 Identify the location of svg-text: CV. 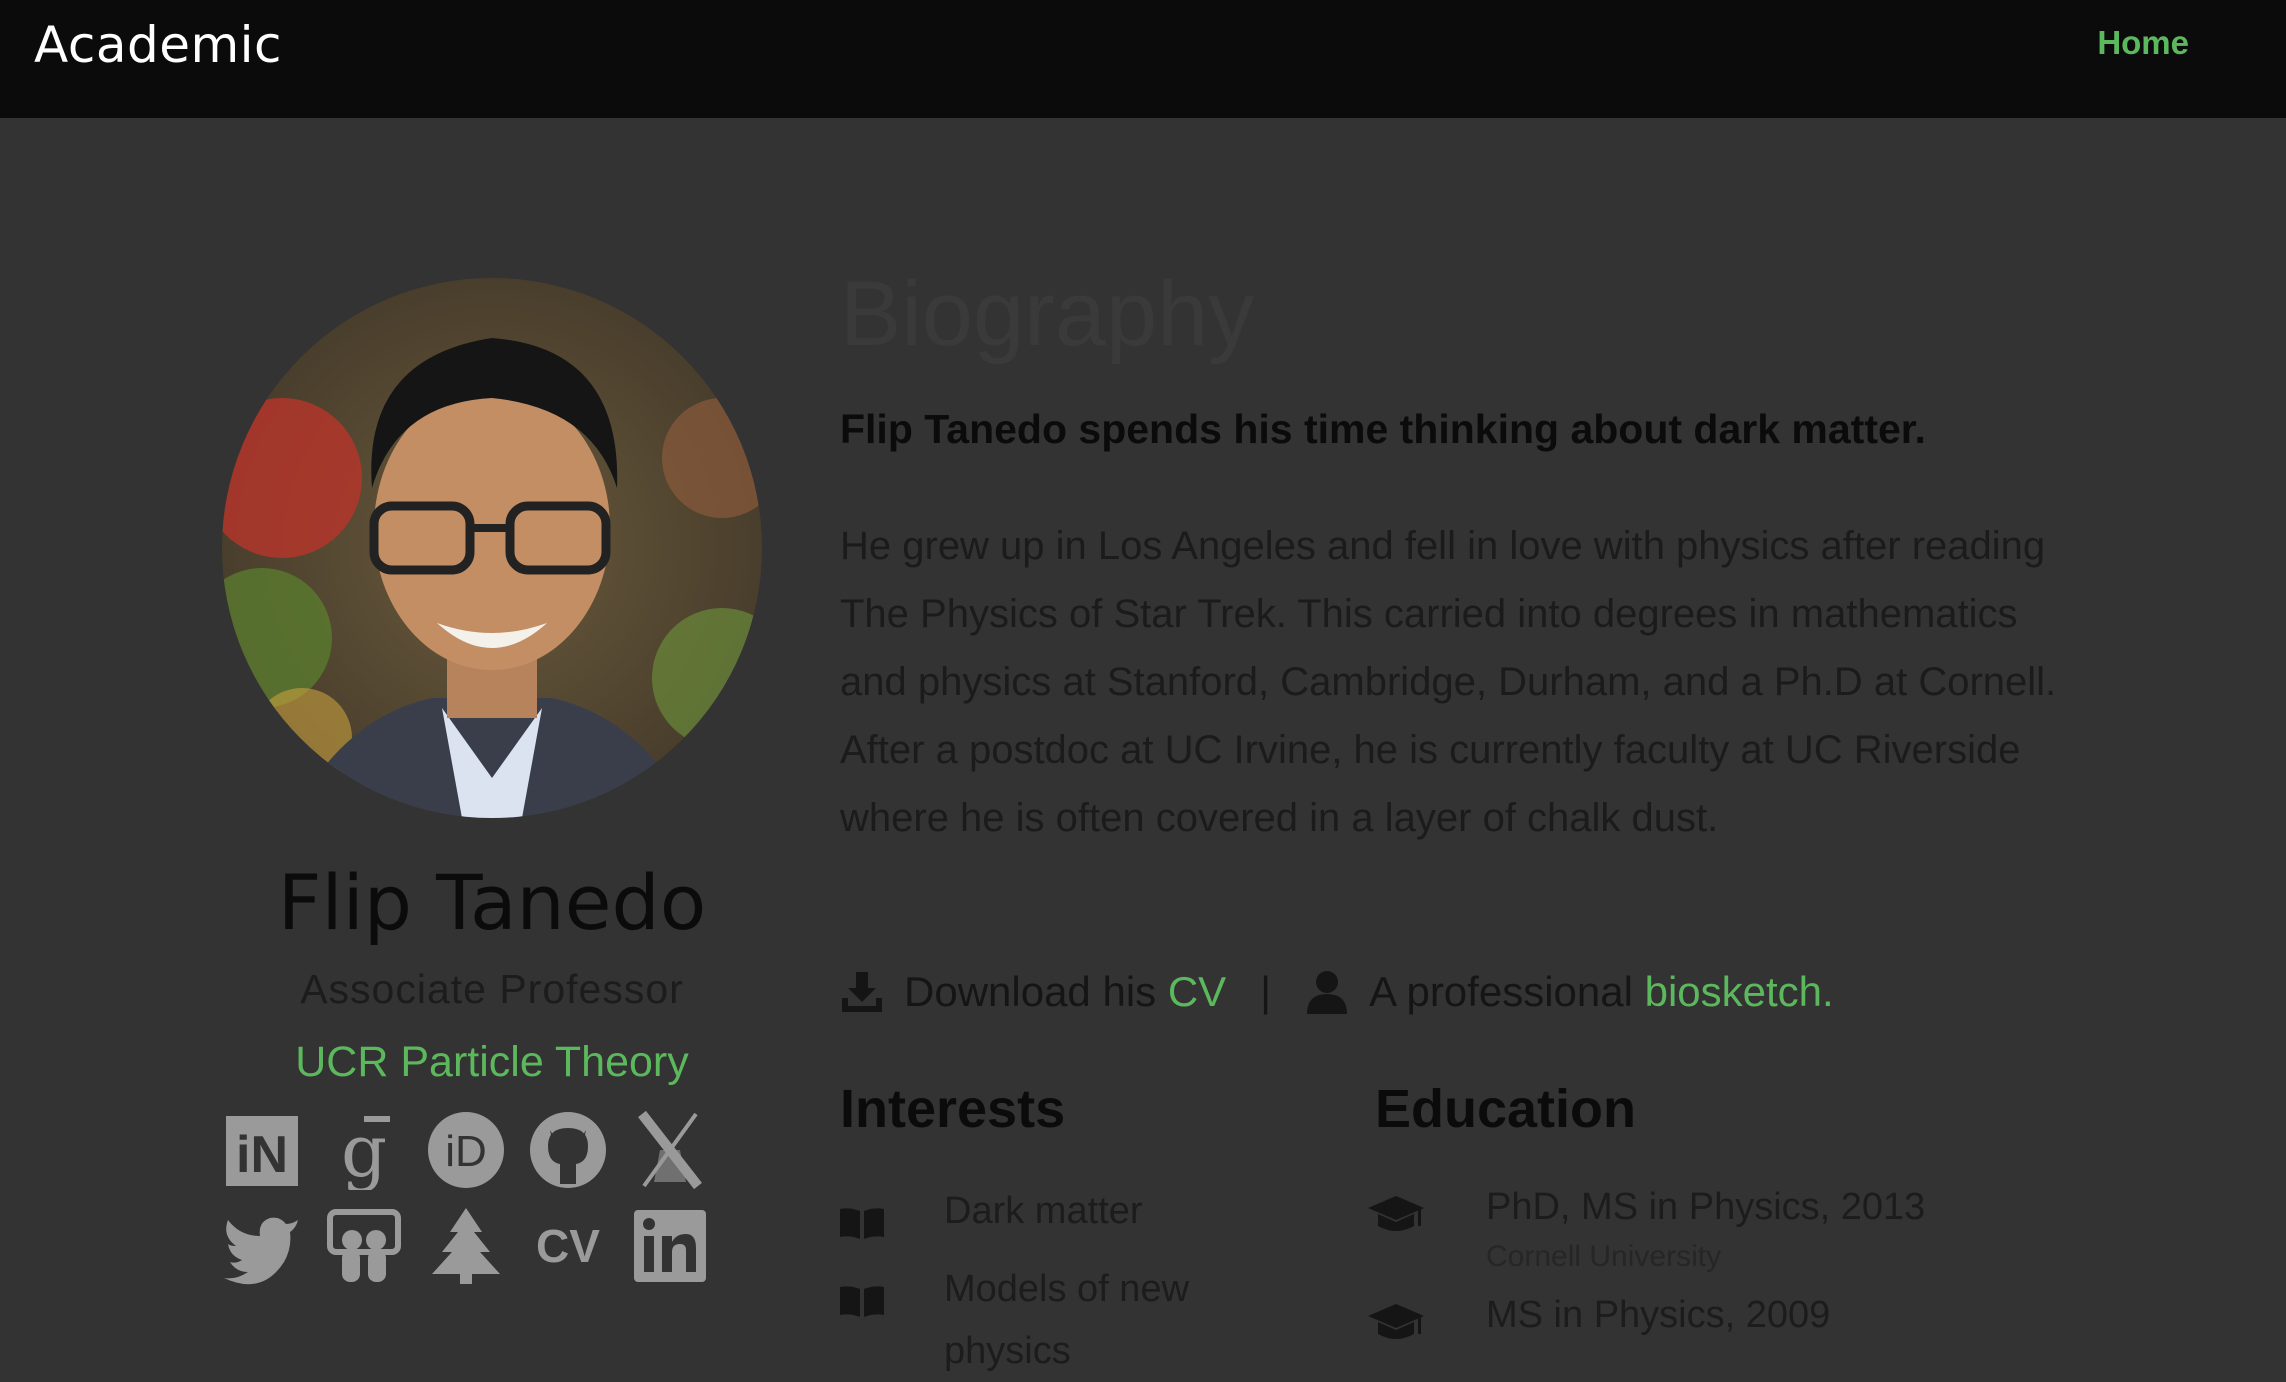
(568, 1246).